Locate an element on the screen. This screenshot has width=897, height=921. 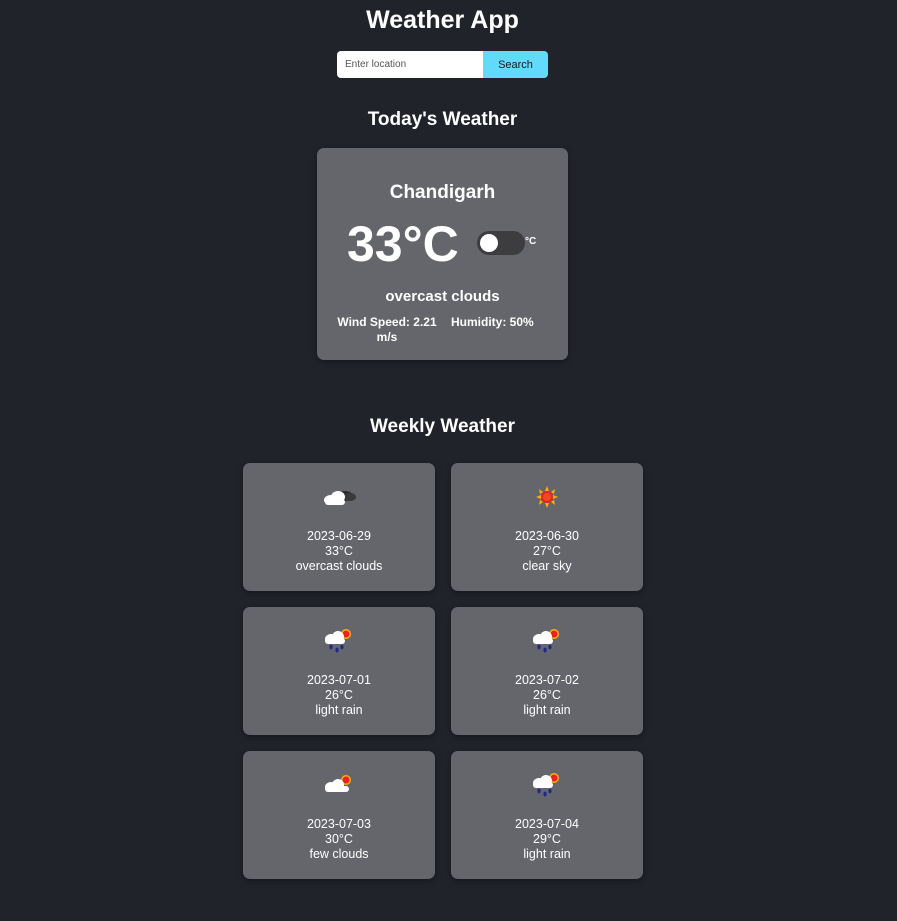
humidity: Humidity: 50% is located at coordinates (492, 322).